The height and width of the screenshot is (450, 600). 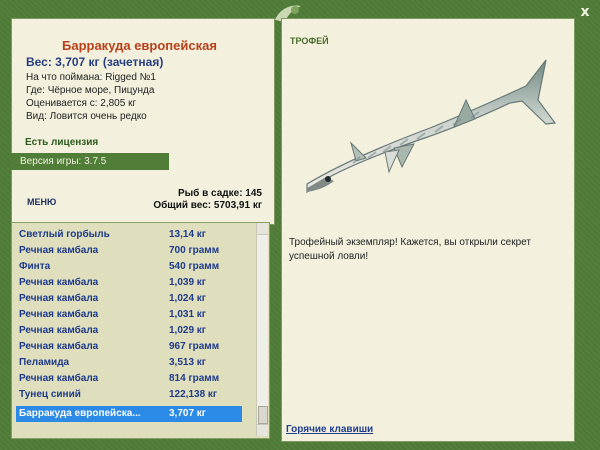 What do you see at coordinates (91, 77) in the screenshot?
I see `bait-info: На что поймана: Rigged №1` at bounding box center [91, 77].